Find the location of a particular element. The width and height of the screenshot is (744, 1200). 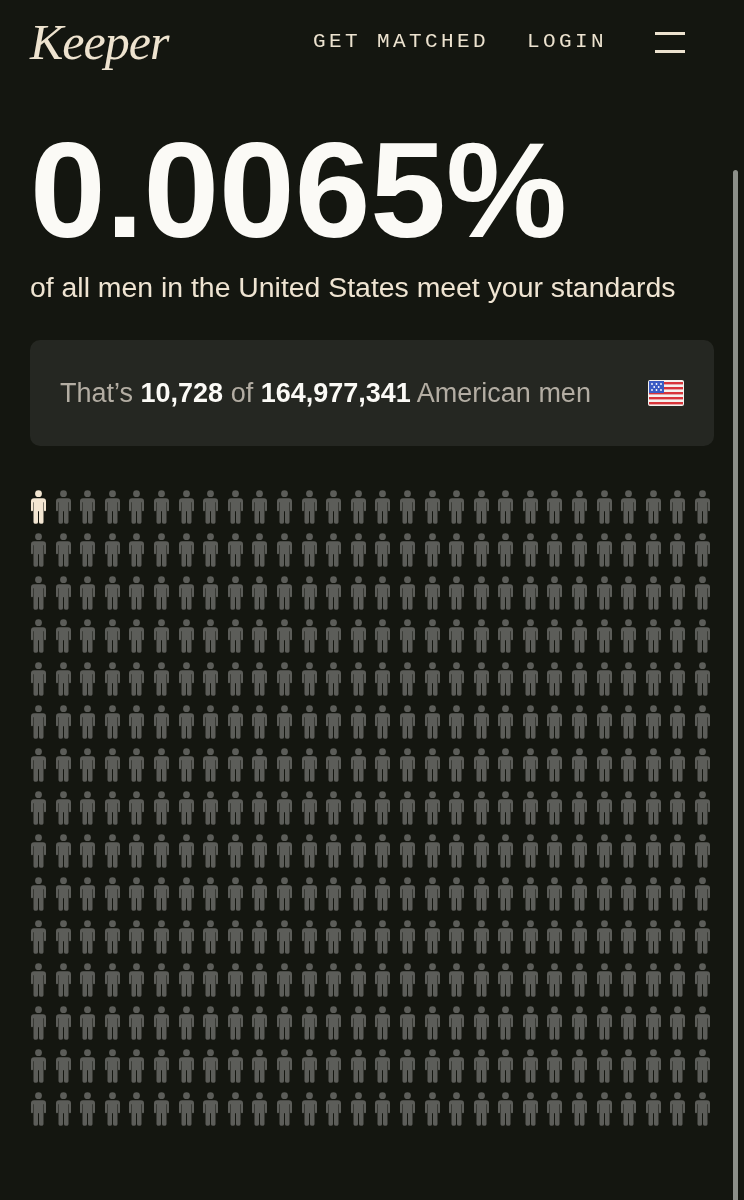

nav-link: GET MATCHED is located at coordinates (400, 42).